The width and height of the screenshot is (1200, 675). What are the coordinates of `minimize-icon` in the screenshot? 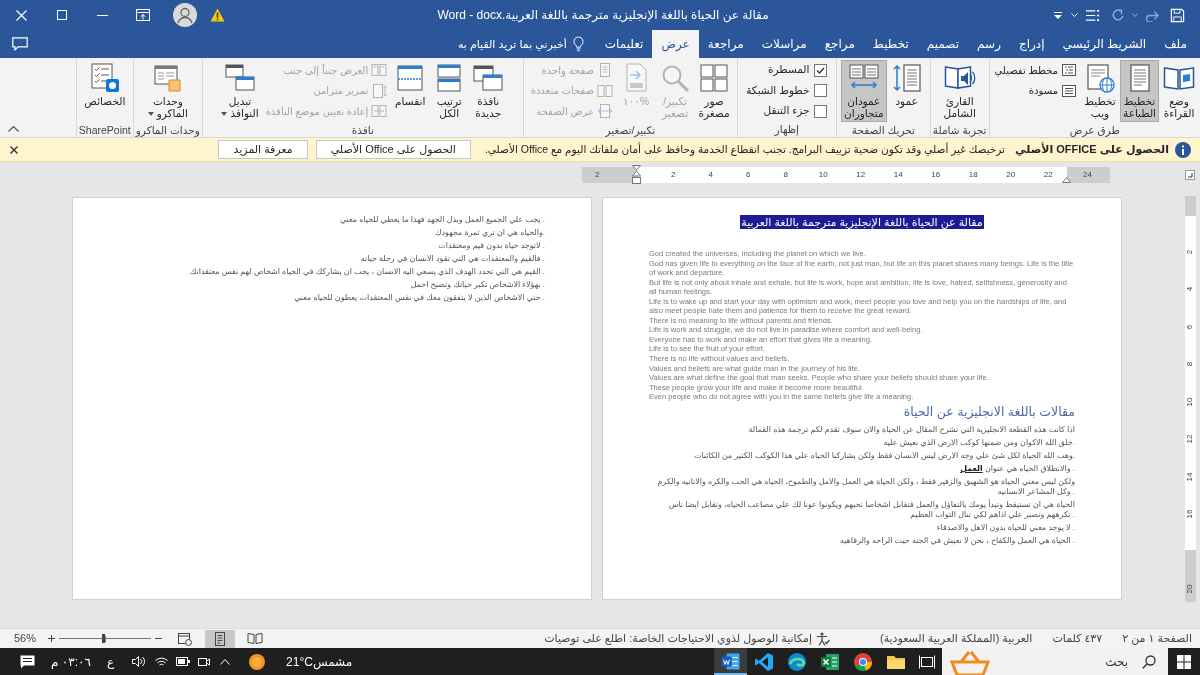 It's located at (102, 15).